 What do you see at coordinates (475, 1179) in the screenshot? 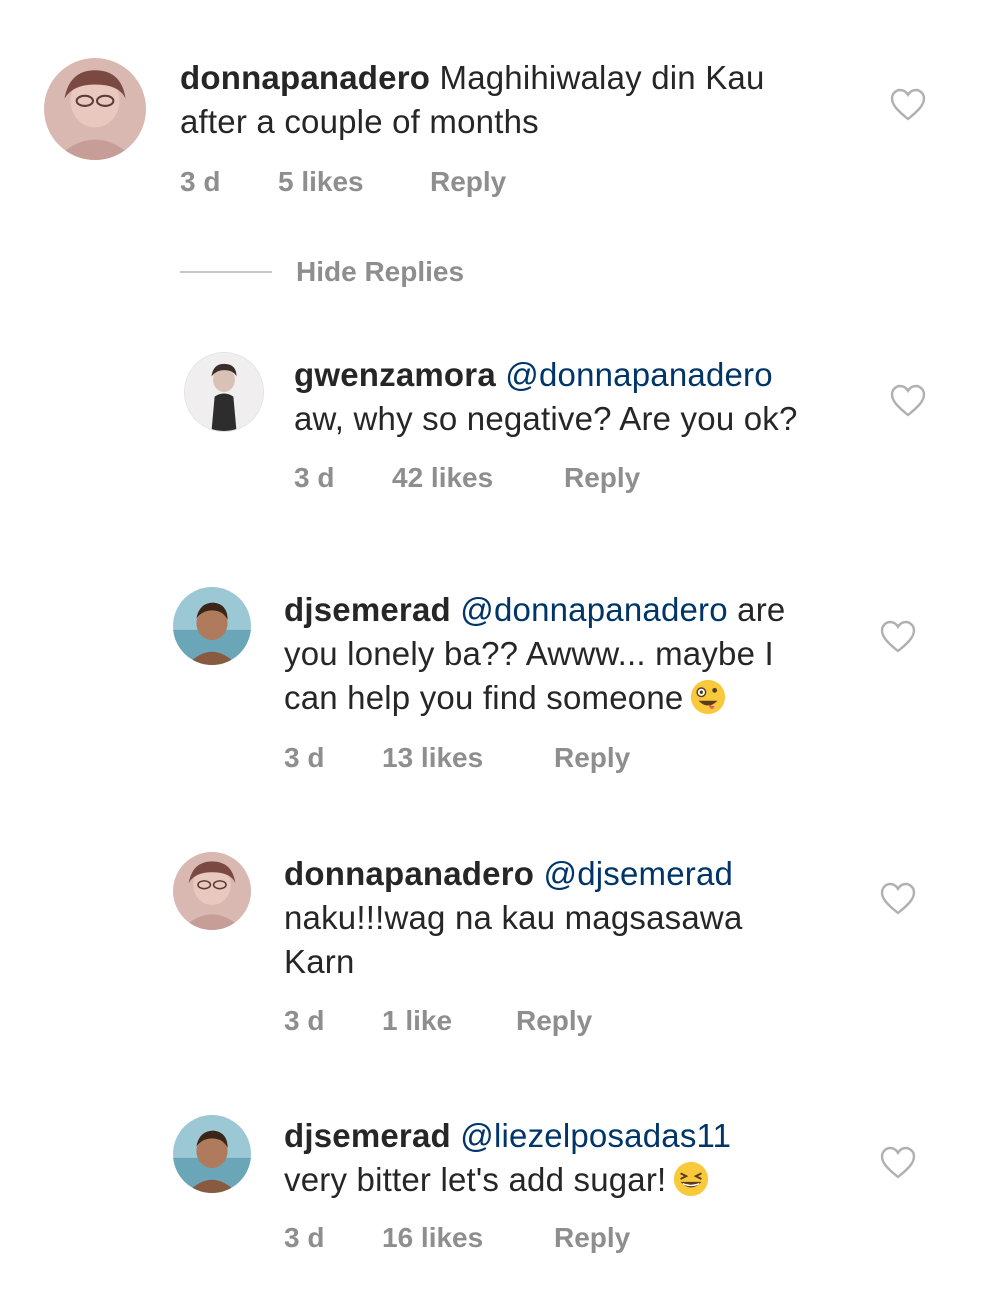
I see `comment-text-line: very bitter let's add sugar!` at bounding box center [475, 1179].